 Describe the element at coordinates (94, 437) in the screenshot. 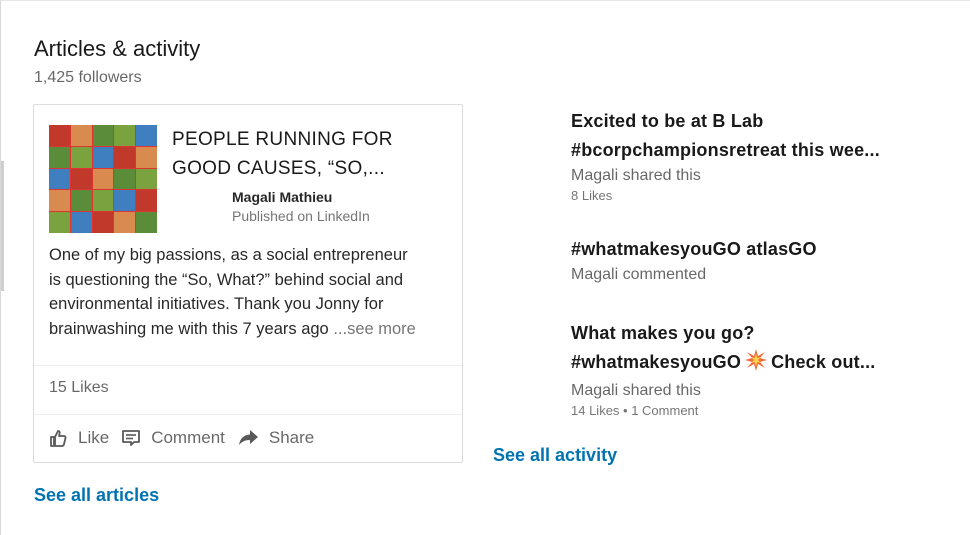

I see `like-label: Like` at that location.